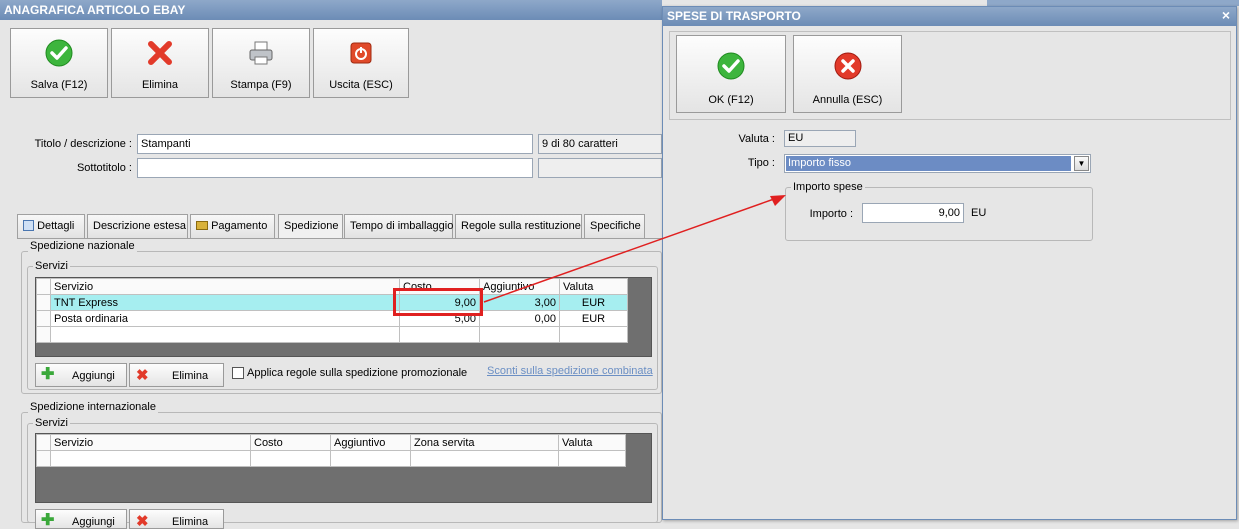  What do you see at coordinates (634, 249) in the screenshot?
I see `annotation-arrow` at bounding box center [634, 249].